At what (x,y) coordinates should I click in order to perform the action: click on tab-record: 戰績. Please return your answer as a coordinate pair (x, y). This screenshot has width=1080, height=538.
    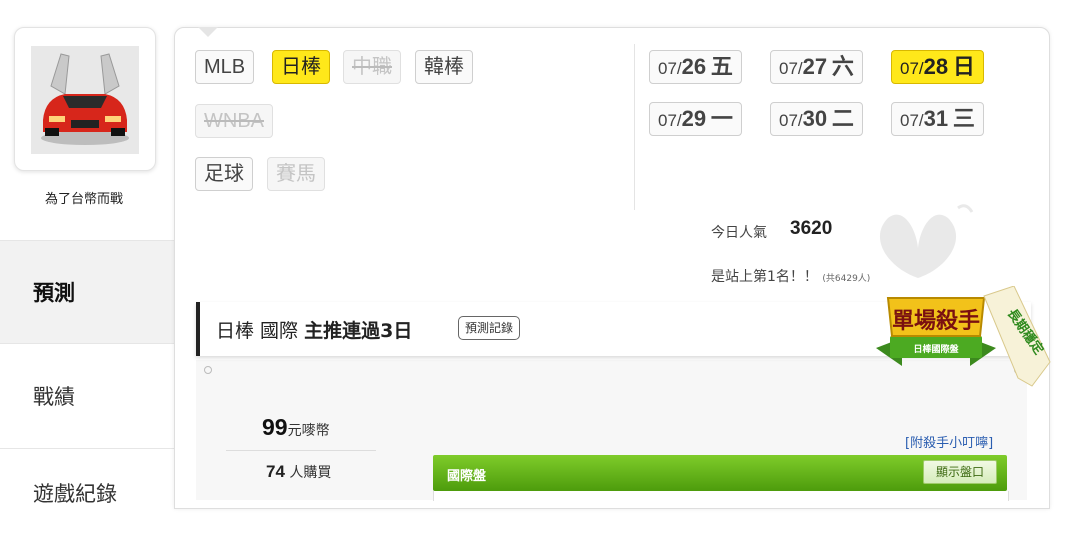
    Looking at the image, I should click on (87, 397).